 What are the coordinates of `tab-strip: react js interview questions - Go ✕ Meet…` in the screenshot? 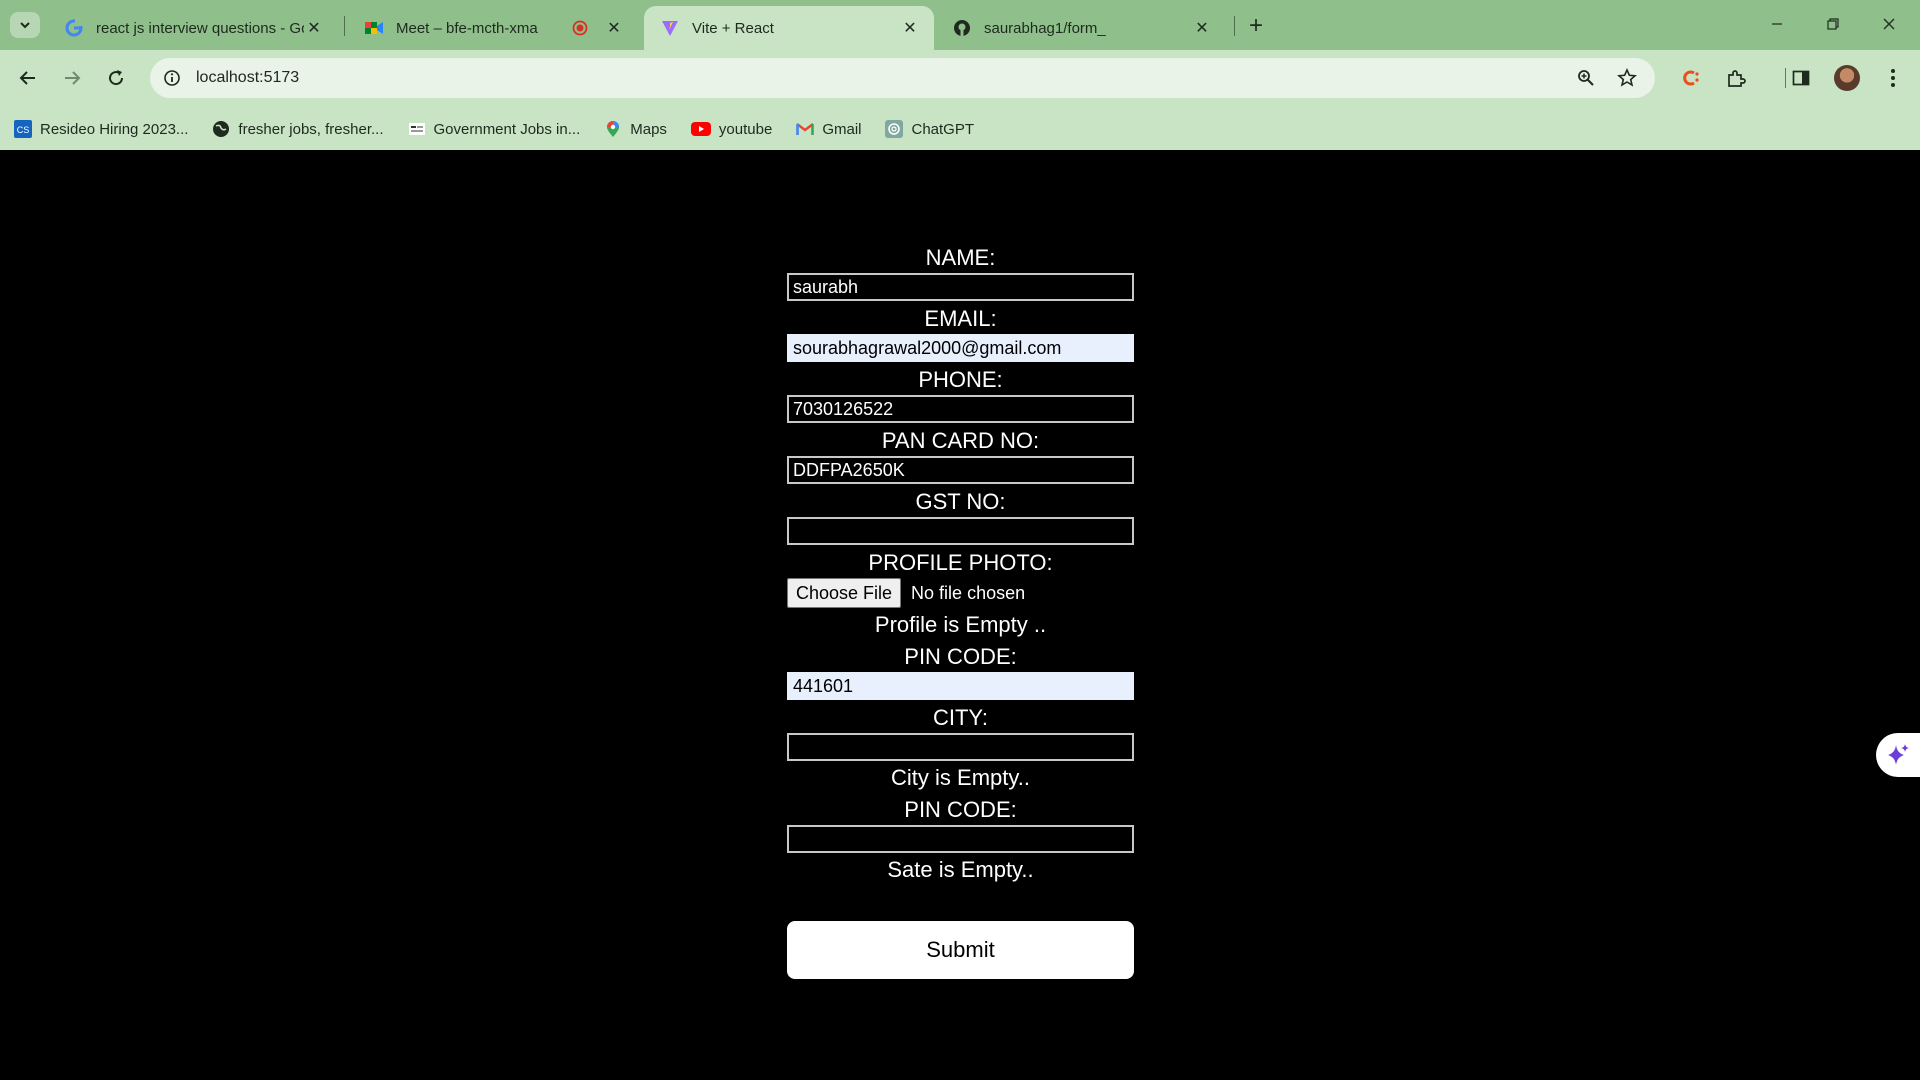 It's located at (960, 25).